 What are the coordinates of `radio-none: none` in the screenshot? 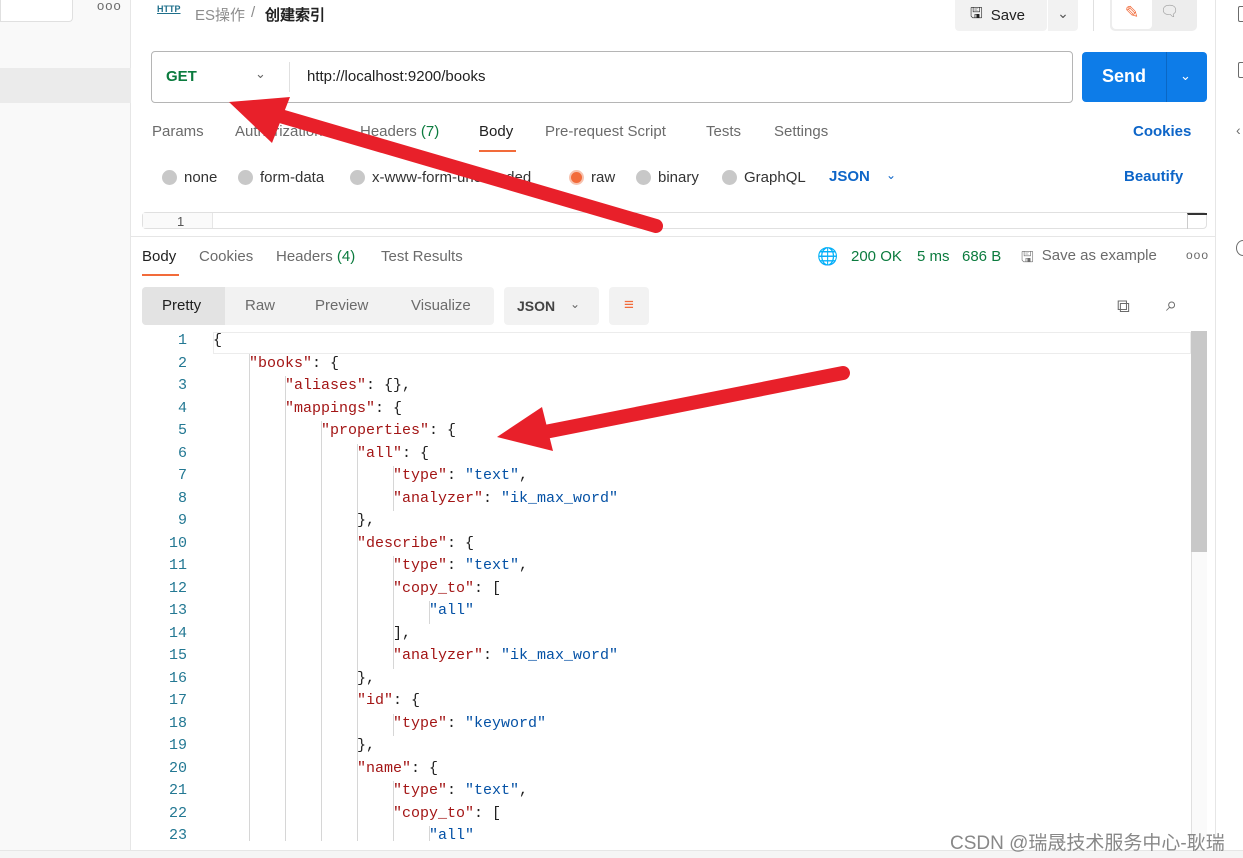 It's located at (189, 177).